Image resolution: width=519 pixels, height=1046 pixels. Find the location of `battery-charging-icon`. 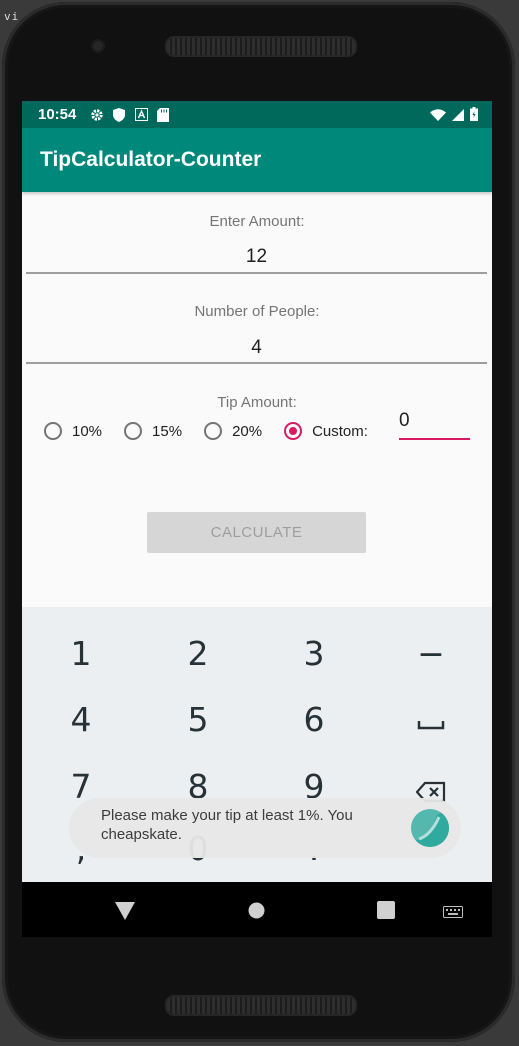

battery-charging-icon is located at coordinates (474, 116).